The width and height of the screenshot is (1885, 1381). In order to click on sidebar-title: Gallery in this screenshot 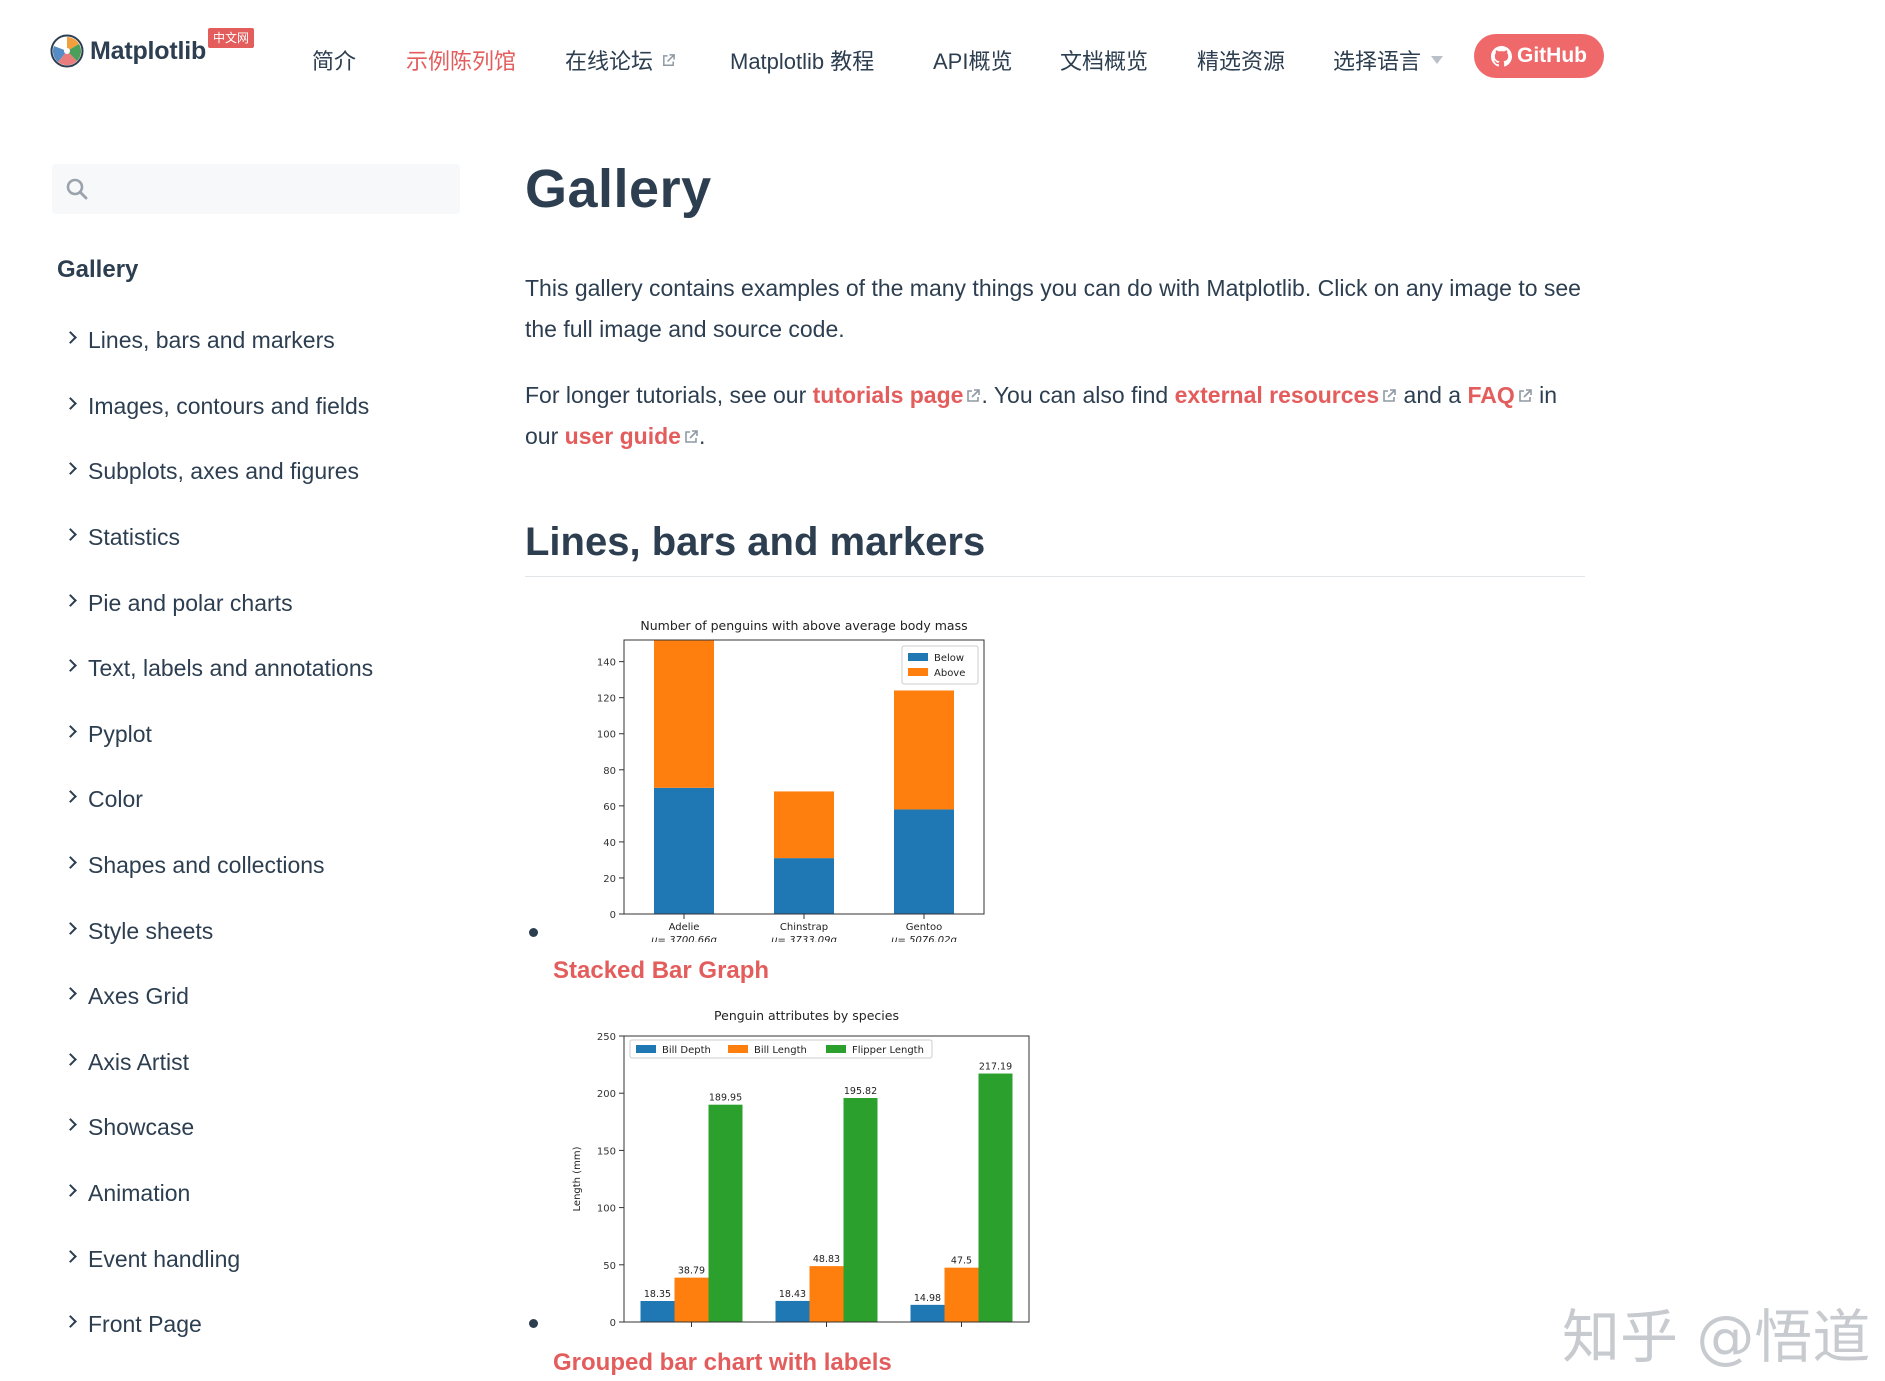, I will do `click(98, 269)`.